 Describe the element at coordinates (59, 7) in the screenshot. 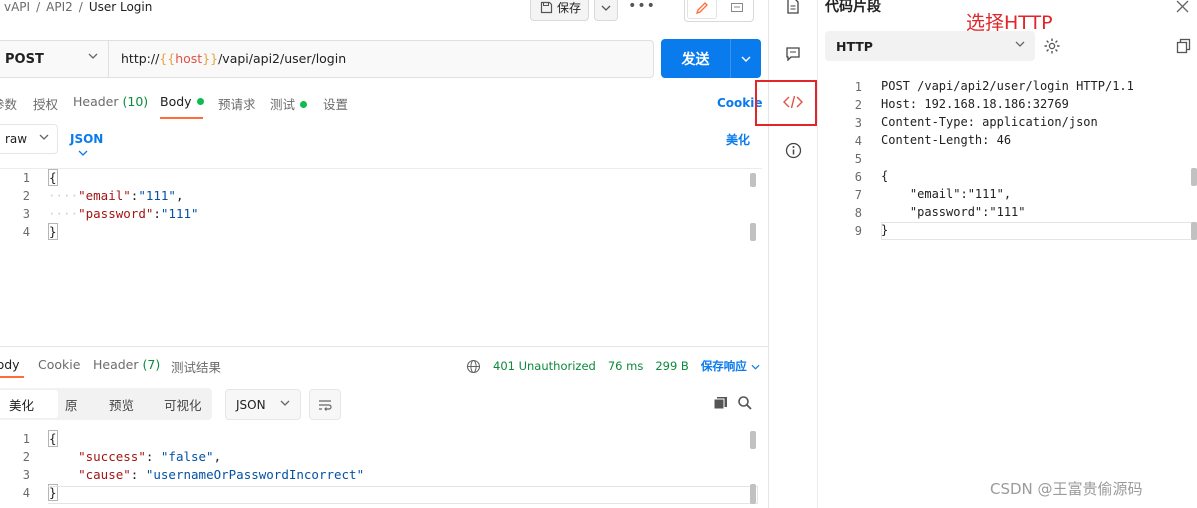

I see `breadcrumb-item-folder: API2` at that location.